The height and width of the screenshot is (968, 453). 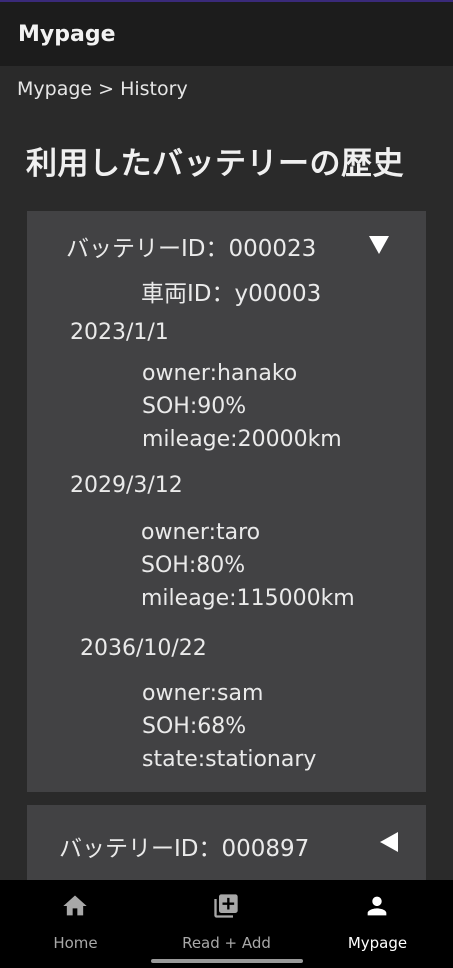 I want to click on nav-label-read-add: Read + Add, so click(x=226, y=943).